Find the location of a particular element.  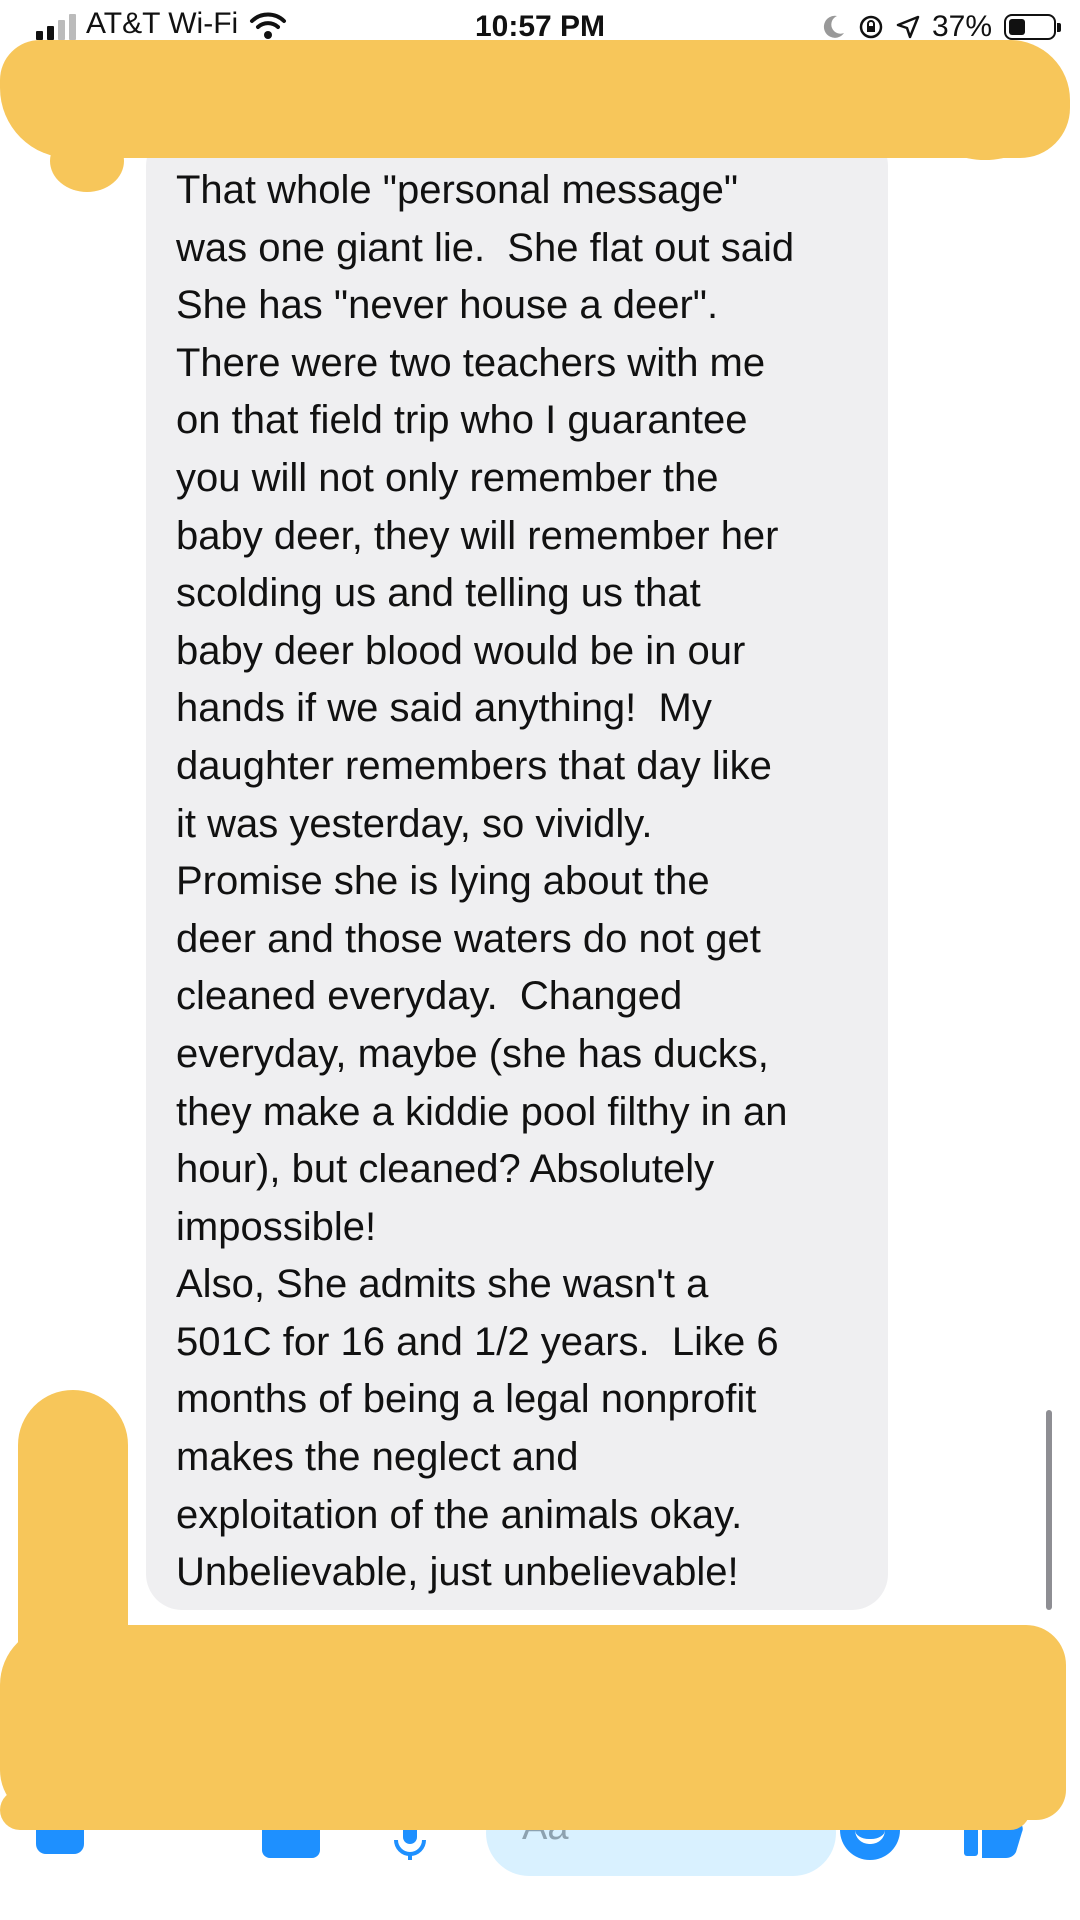

battery-icon is located at coordinates (1032, 27).